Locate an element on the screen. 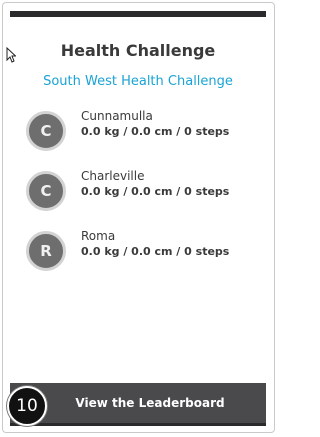  step-number-badge: 10 is located at coordinates (27, 406).